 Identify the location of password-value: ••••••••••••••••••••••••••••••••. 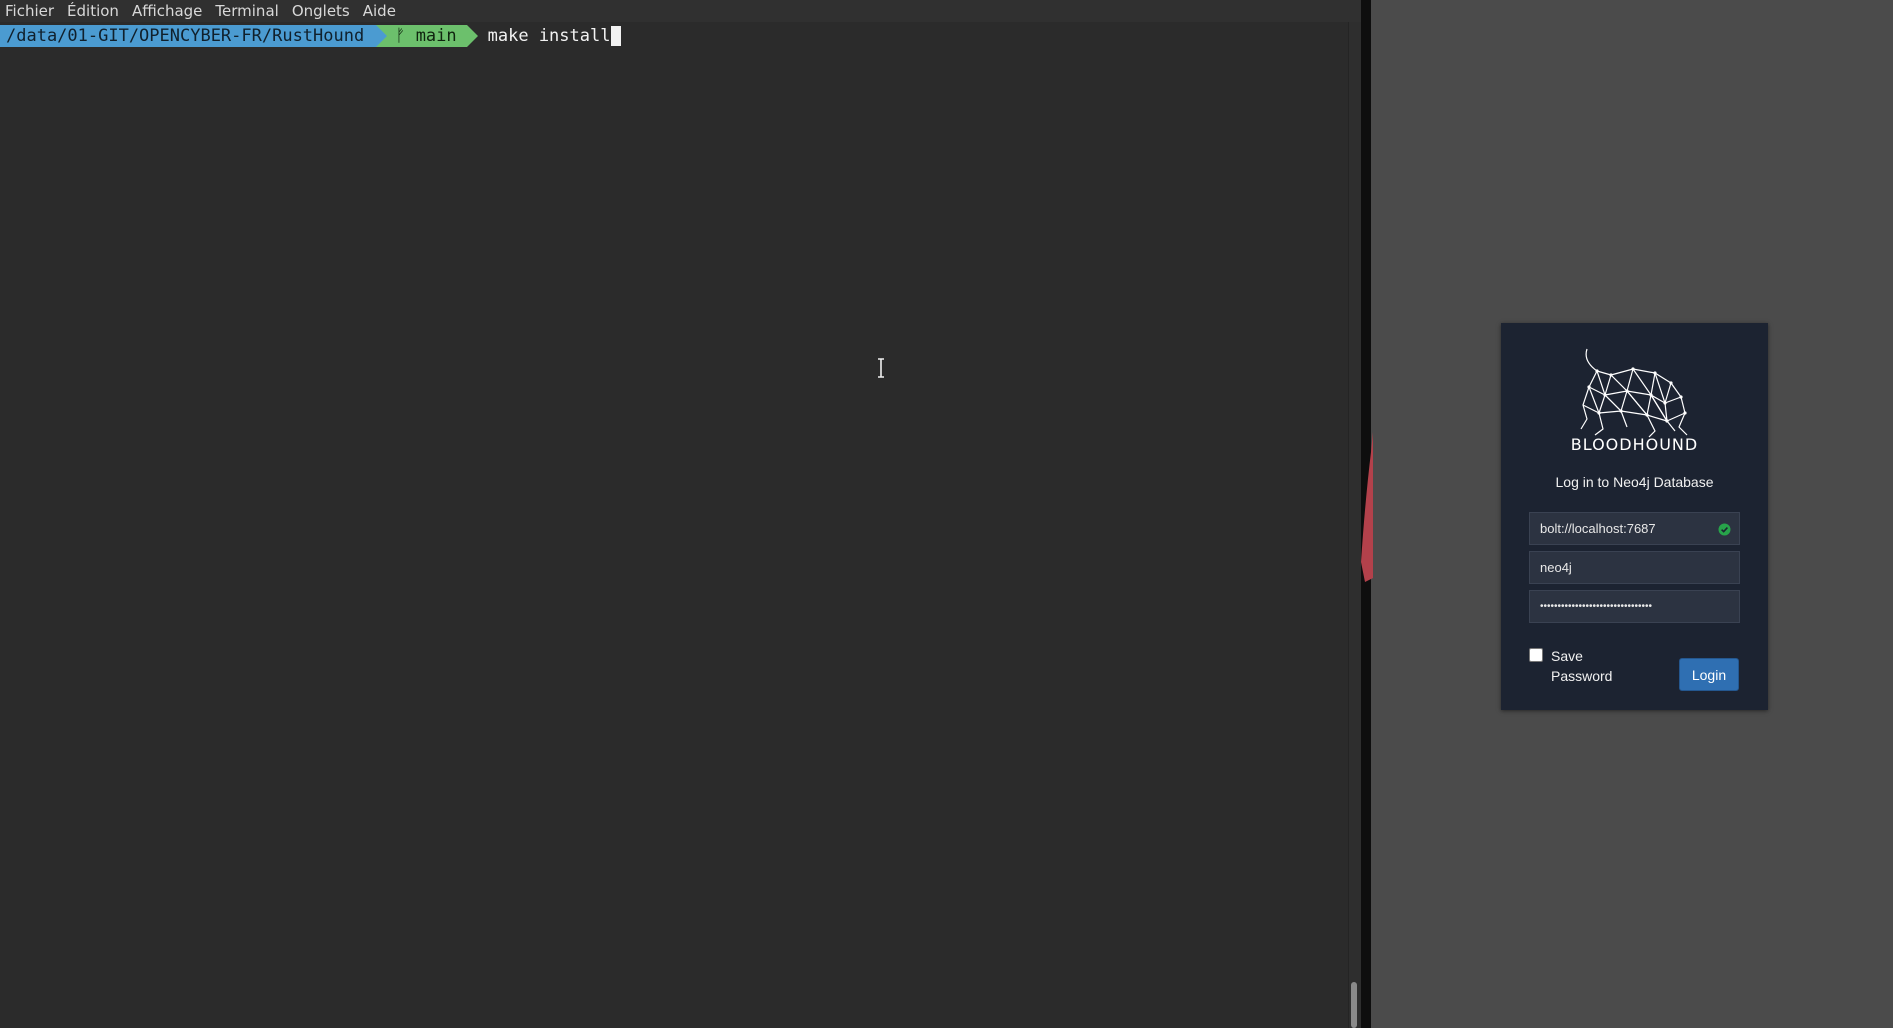
(1596, 606).